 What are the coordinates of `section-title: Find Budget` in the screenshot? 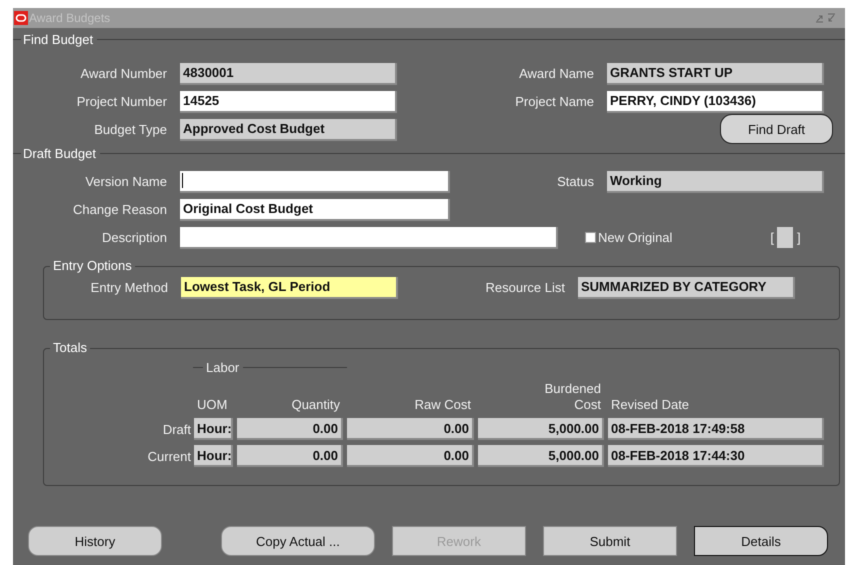 It's located at (58, 39).